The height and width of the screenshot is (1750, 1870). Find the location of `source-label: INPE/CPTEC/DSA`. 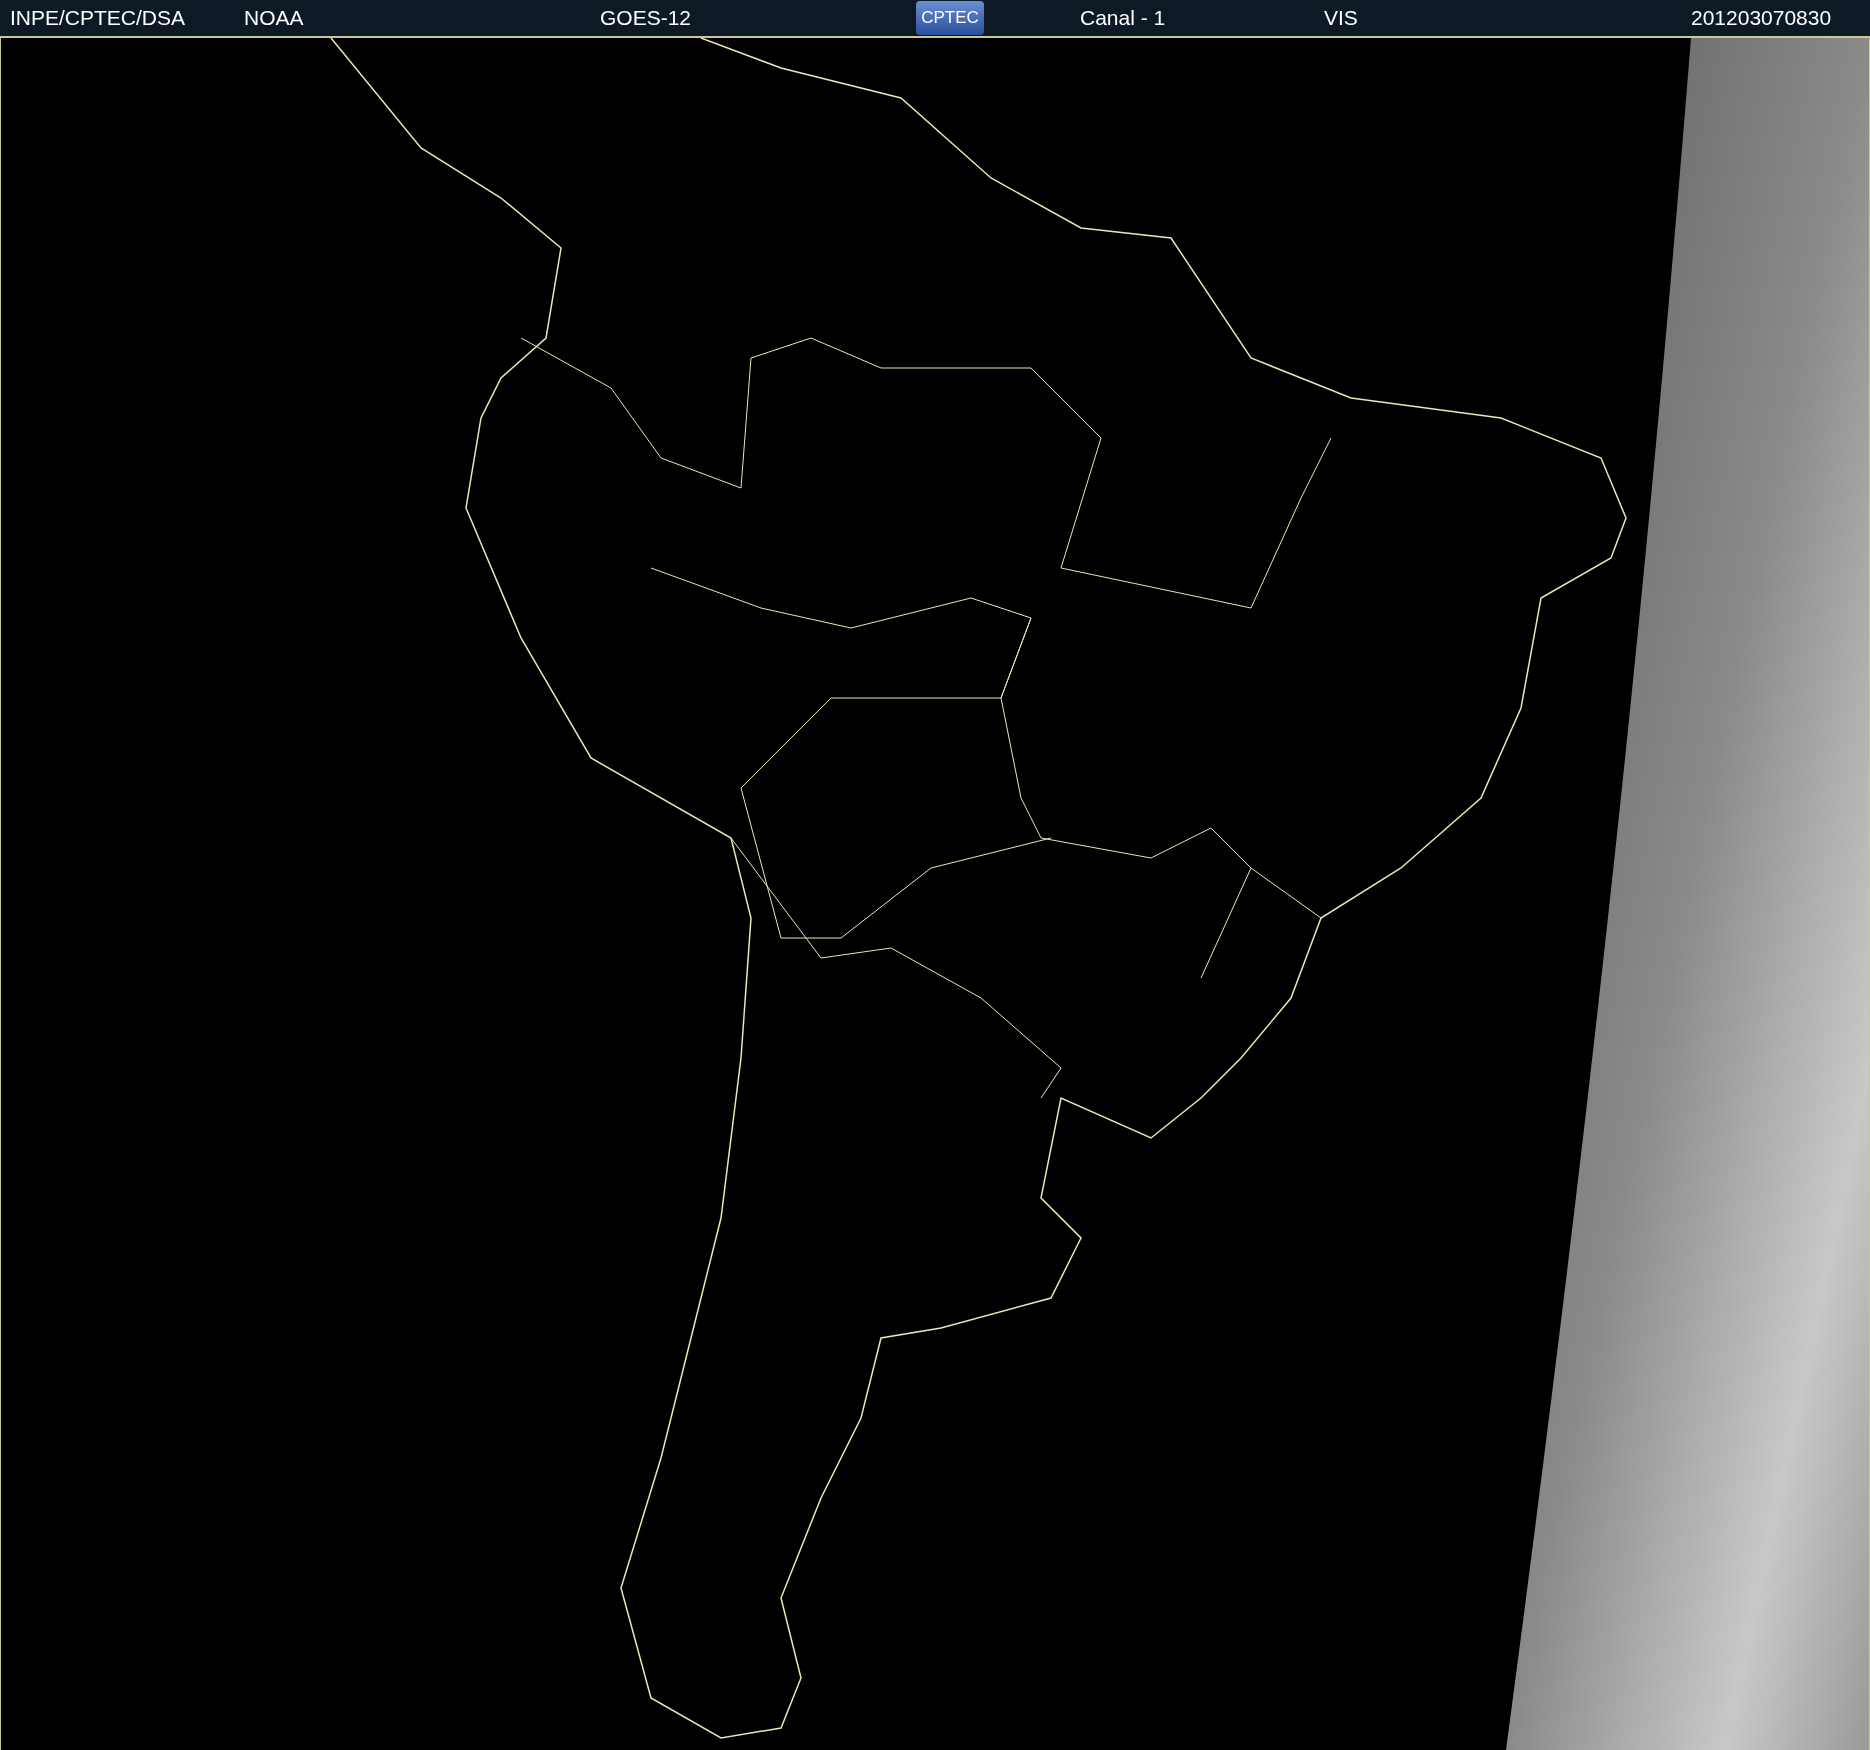

source-label: INPE/CPTEC/DSA is located at coordinates (98, 18).